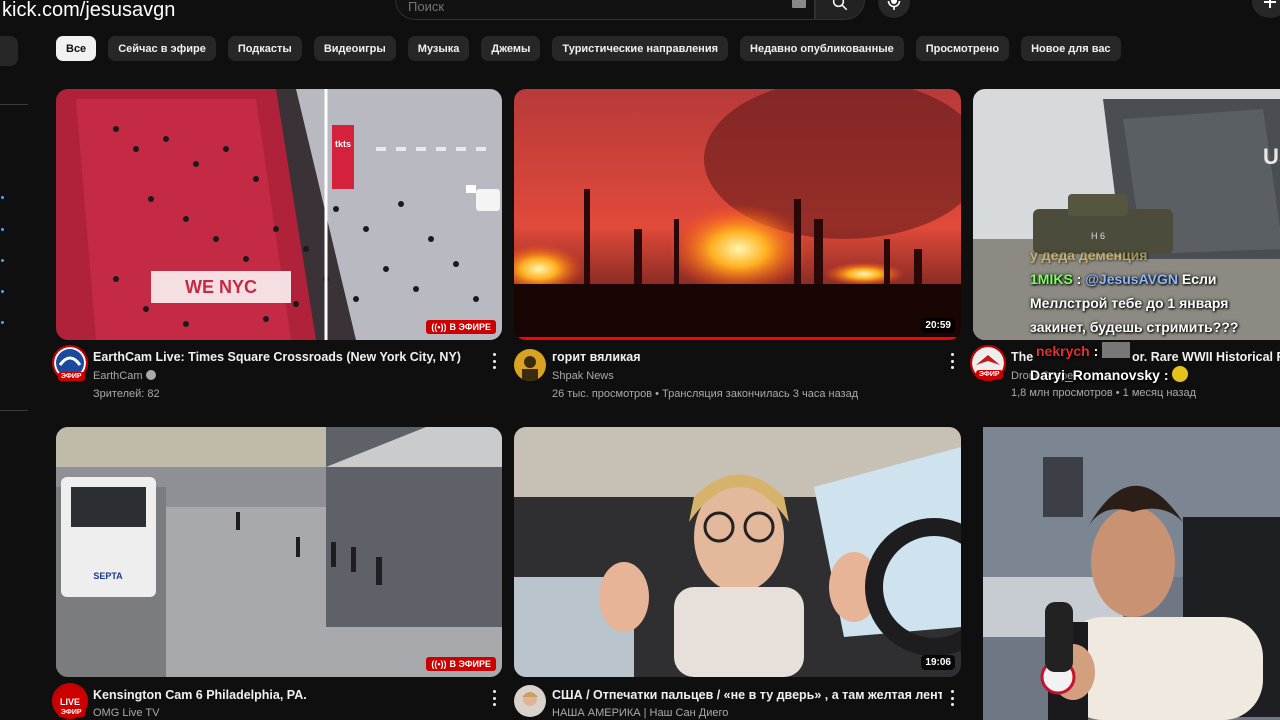  What do you see at coordinates (76, 48) in the screenshot?
I see `chip-all: Все` at bounding box center [76, 48].